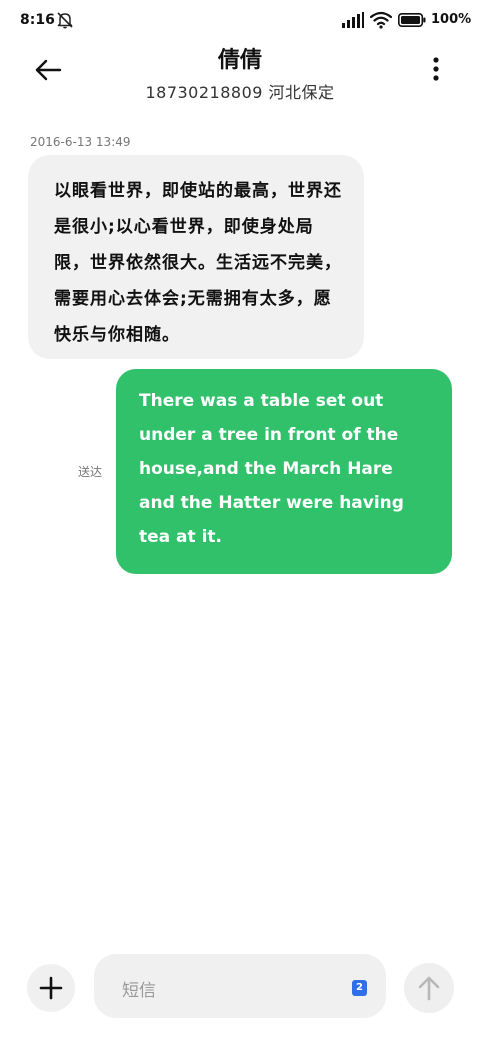 The image size is (480, 1040). Describe the element at coordinates (239, 60) in the screenshot. I see `contact-name: 倩倩` at that location.